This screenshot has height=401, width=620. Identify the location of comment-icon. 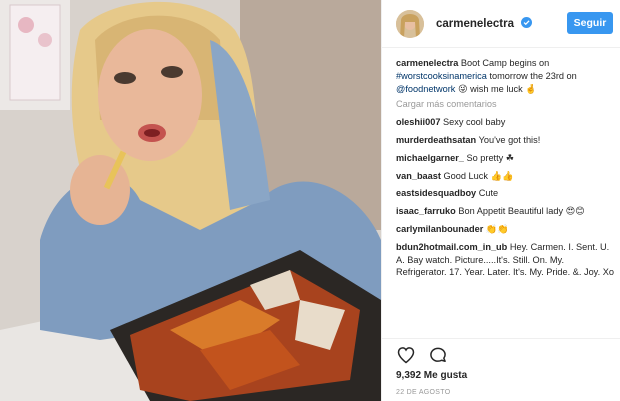
(438, 355).